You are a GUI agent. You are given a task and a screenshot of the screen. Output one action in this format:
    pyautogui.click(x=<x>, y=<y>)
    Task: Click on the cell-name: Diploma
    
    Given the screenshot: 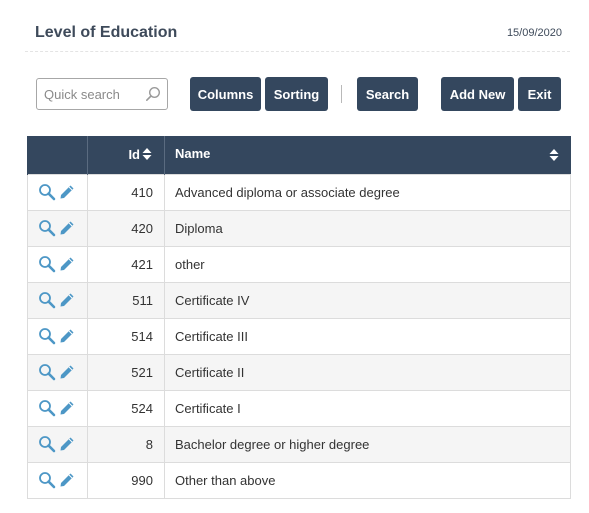 What is the action you would take?
    pyautogui.click(x=367, y=228)
    